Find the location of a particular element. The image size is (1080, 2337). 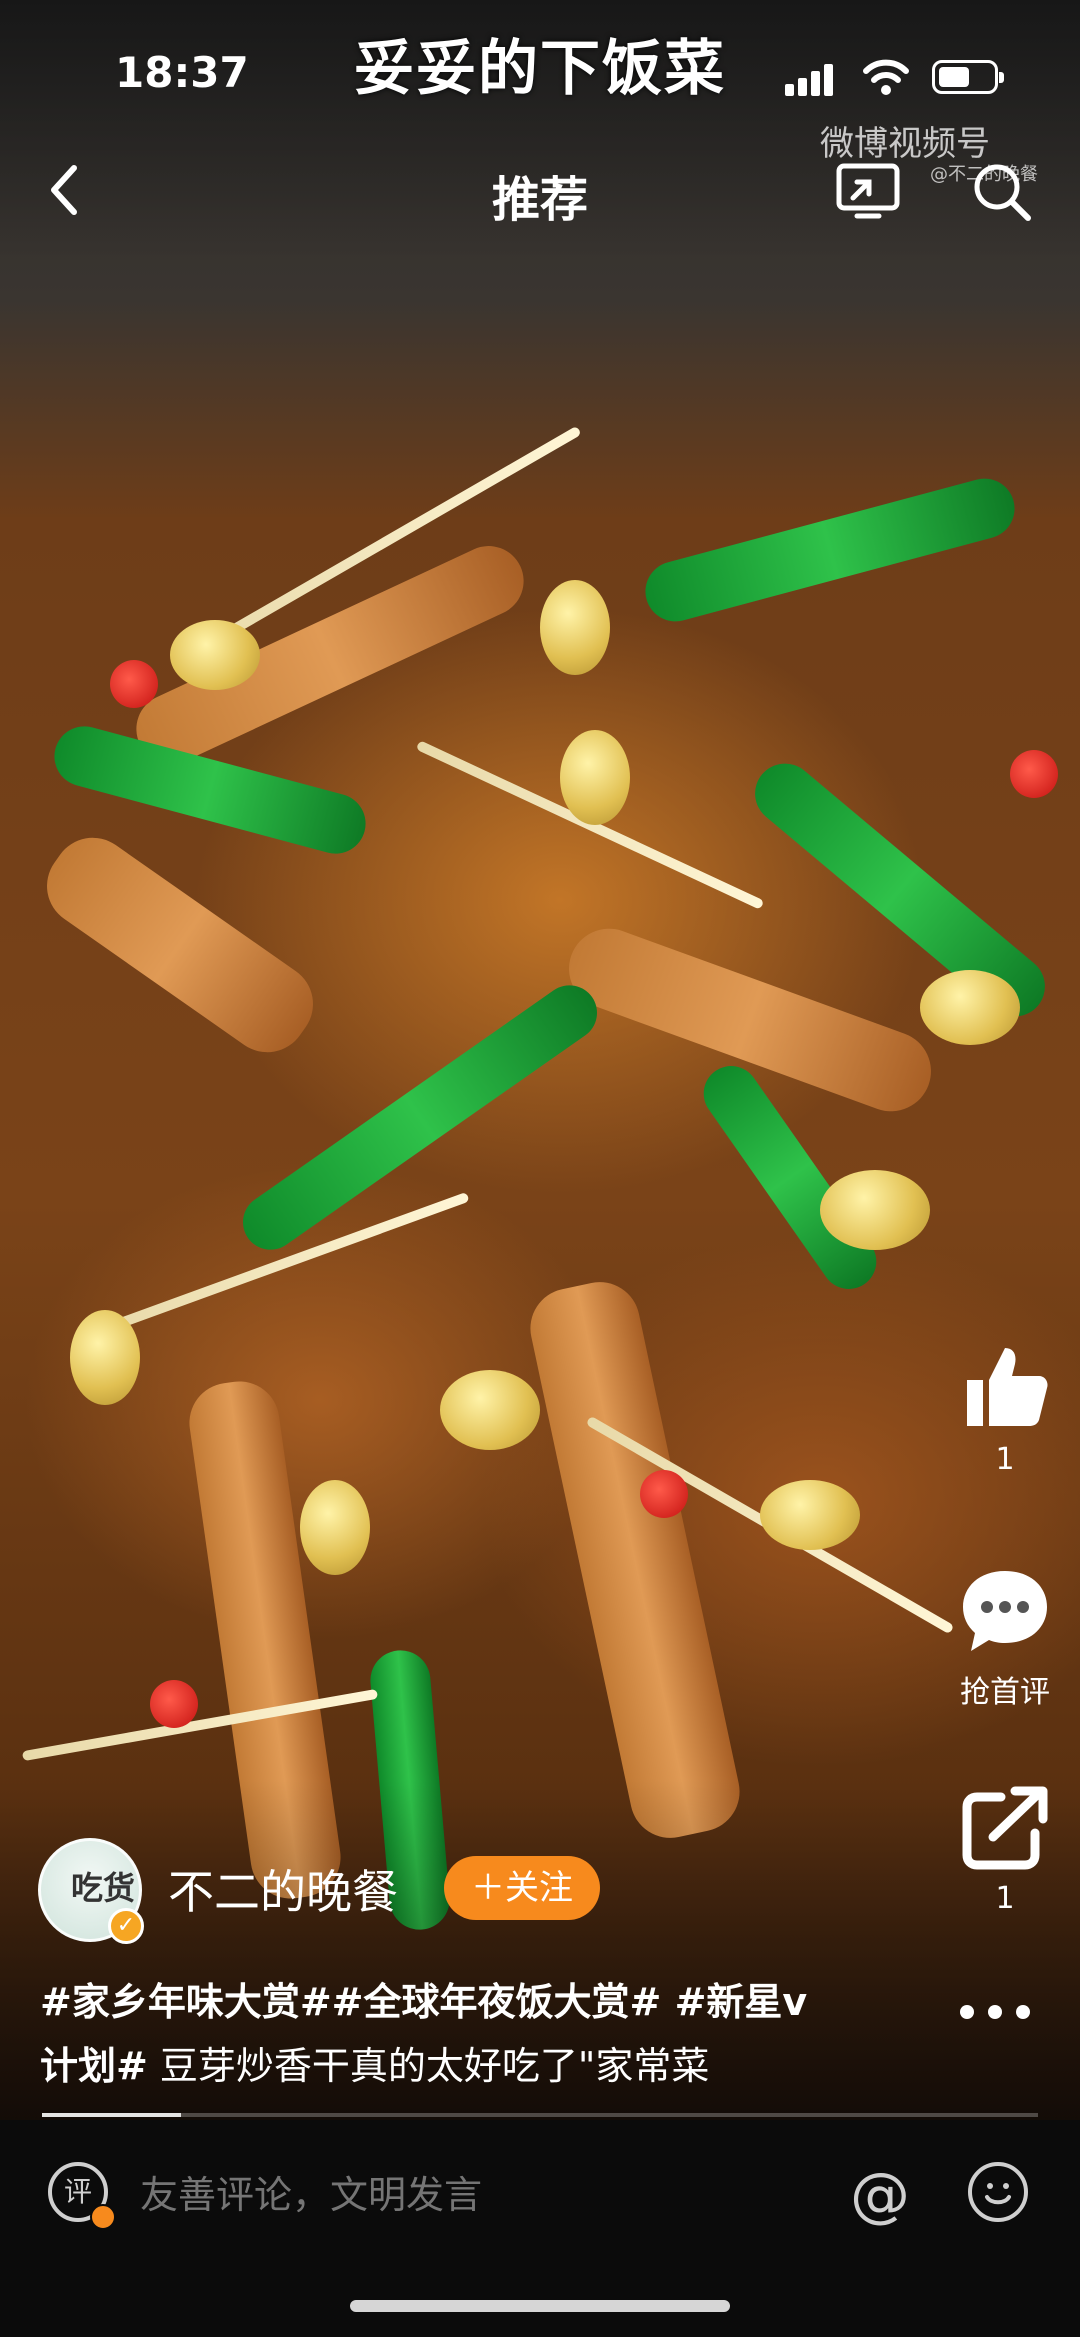

share-button: 1 is located at coordinates (1005, 1850).